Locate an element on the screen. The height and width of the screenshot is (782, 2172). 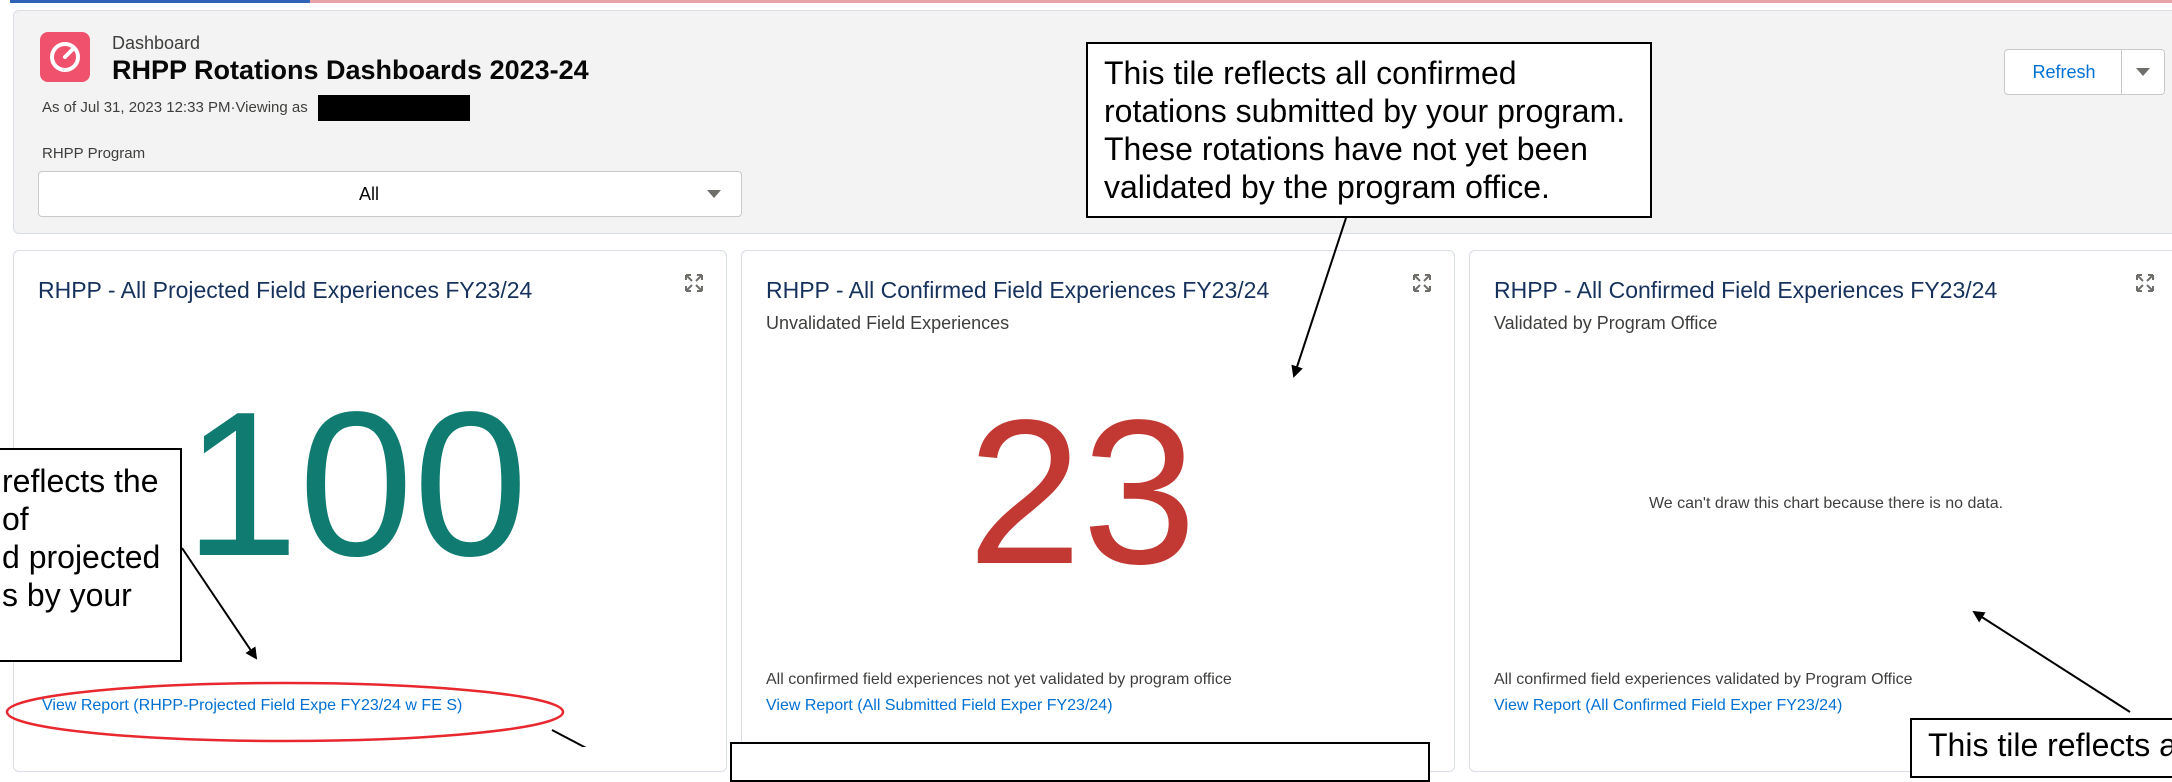
arrow-projected is located at coordinates (219, 603).